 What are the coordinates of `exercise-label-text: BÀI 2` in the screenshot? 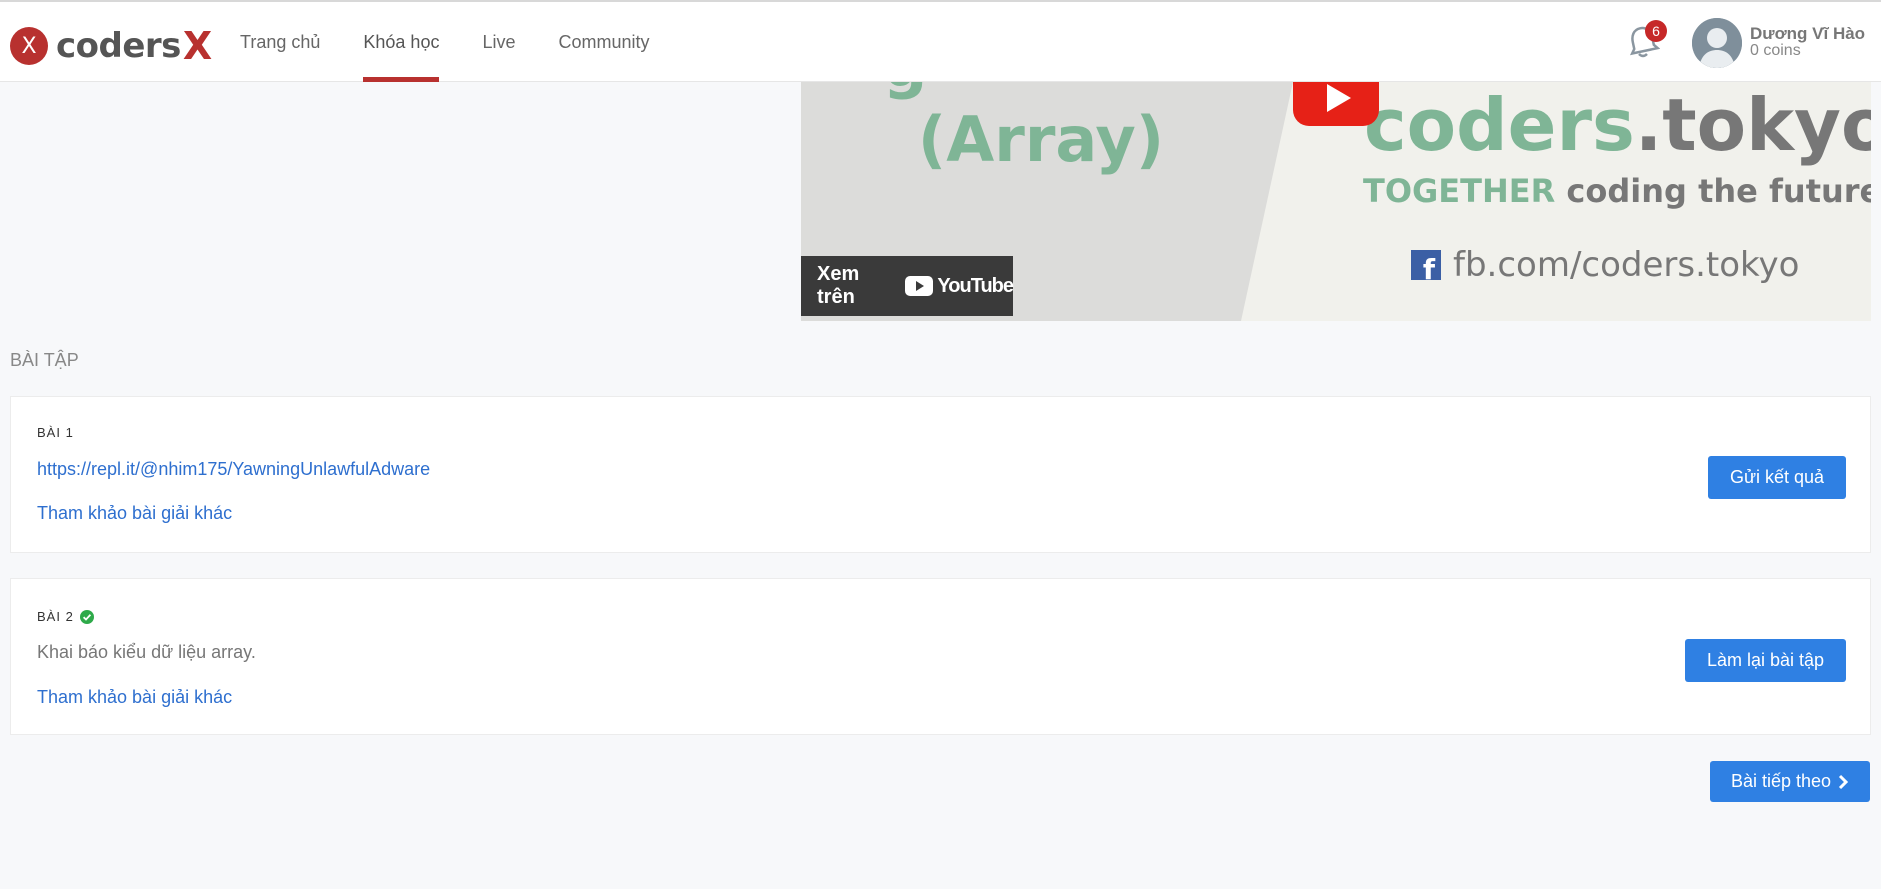 It's located at (55, 616).